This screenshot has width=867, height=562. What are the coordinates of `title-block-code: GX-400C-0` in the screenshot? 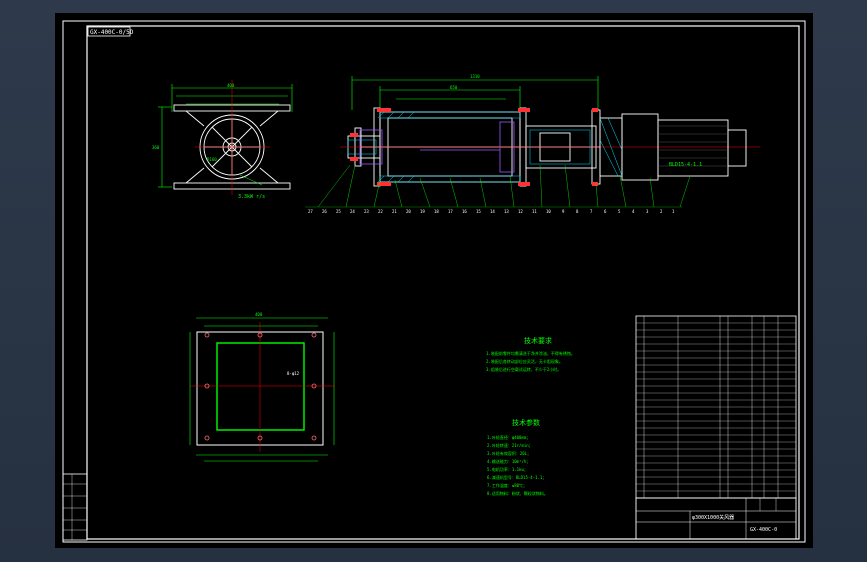 It's located at (763, 530).